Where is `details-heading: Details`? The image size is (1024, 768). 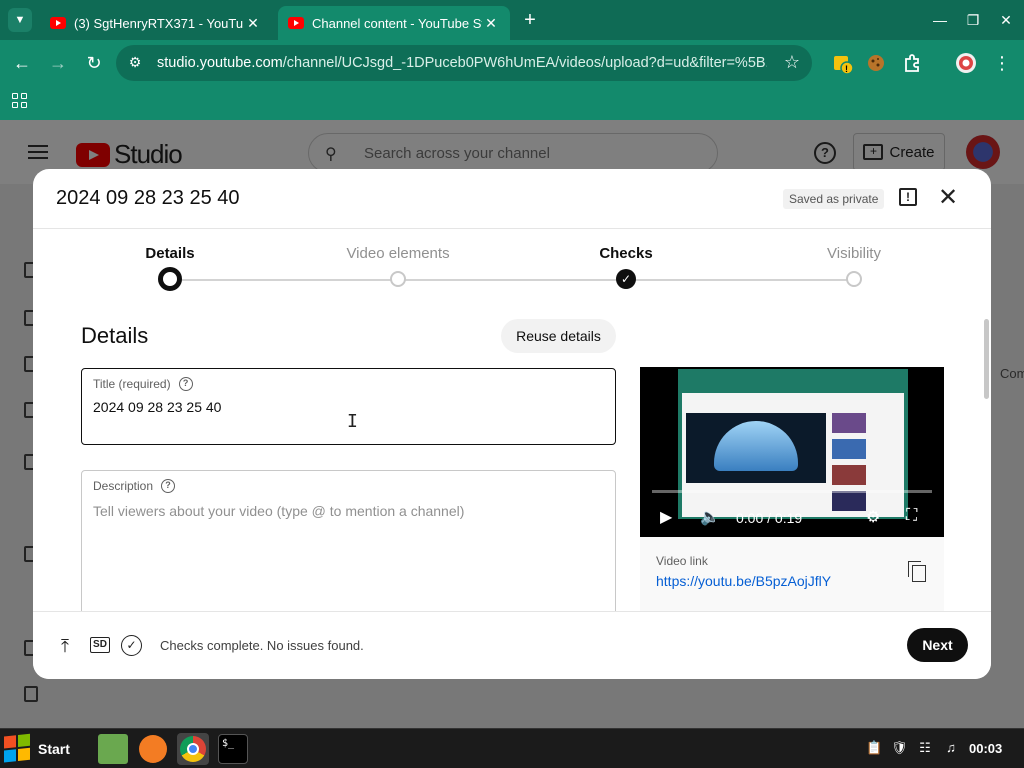
details-heading: Details is located at coordinates (115, 335).